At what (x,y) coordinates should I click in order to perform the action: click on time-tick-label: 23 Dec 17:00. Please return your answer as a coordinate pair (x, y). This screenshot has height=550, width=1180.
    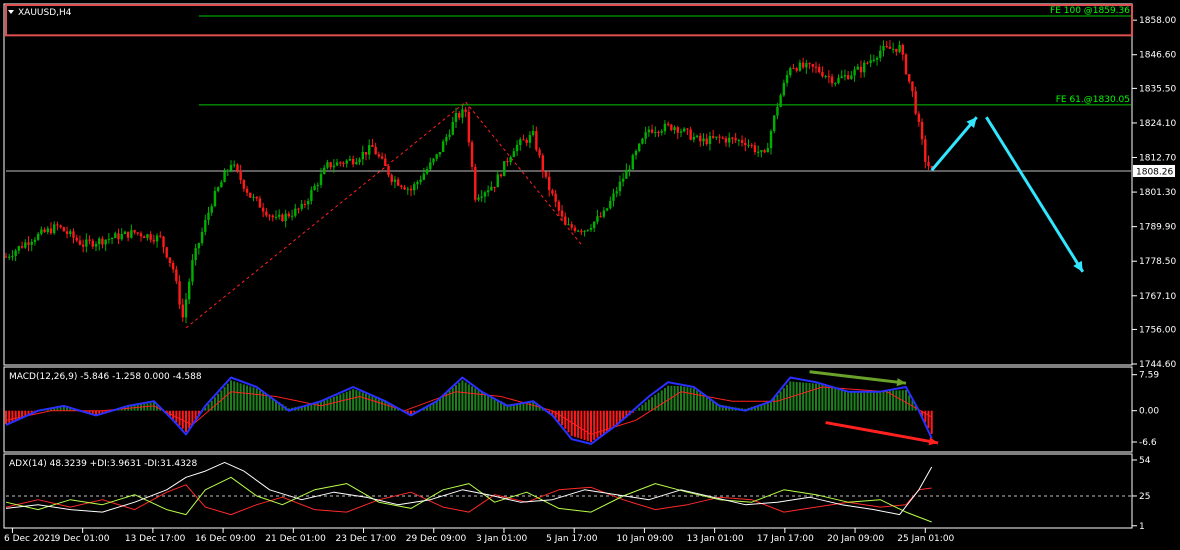
    Looking at the image, I should click on (366, 539).